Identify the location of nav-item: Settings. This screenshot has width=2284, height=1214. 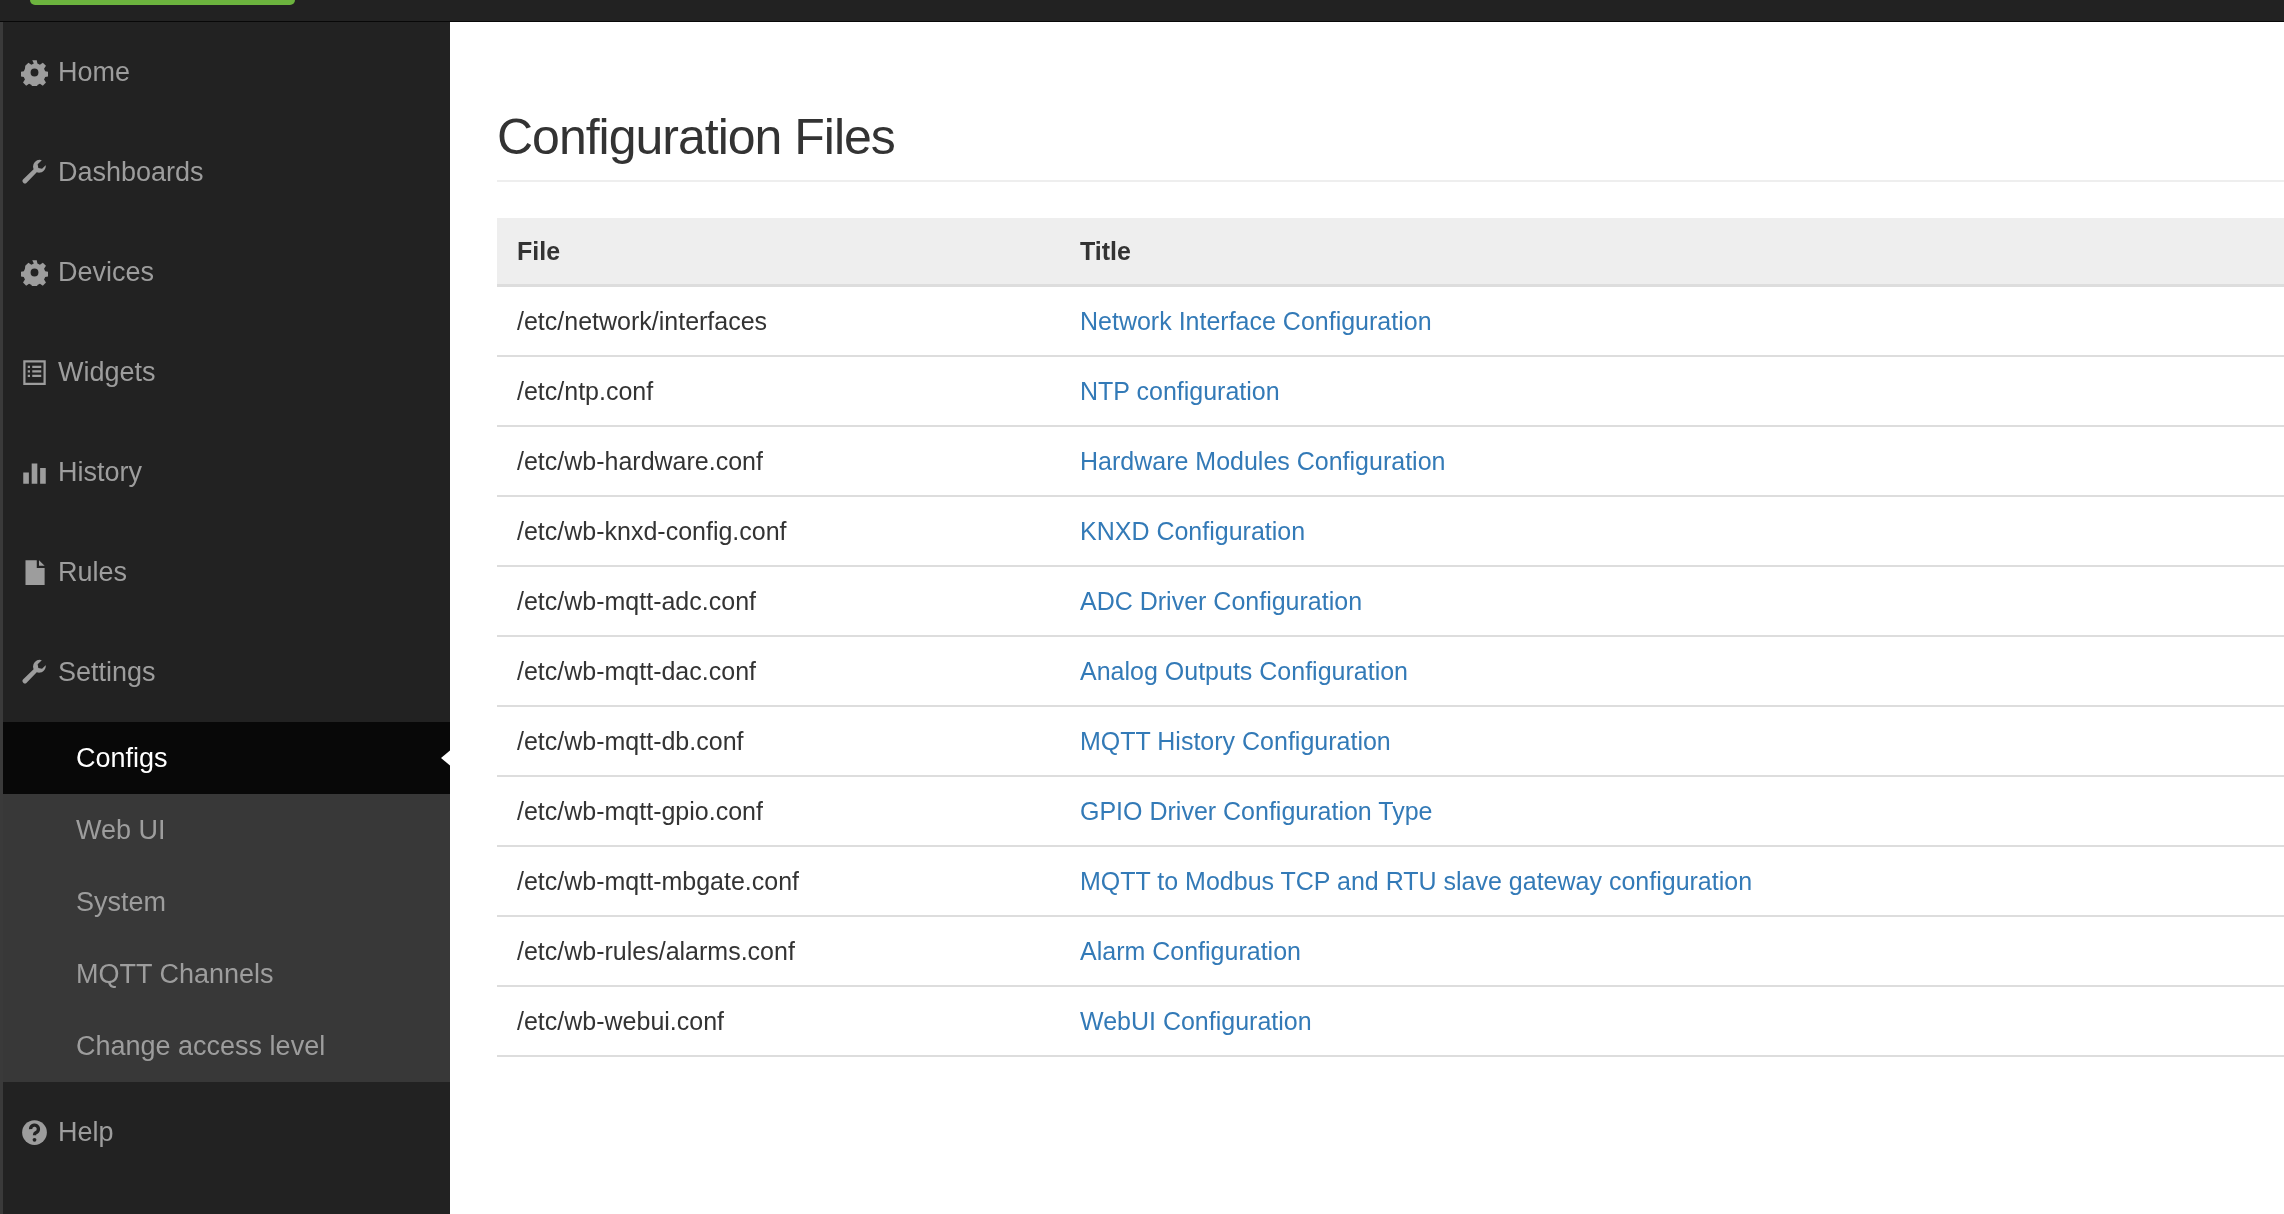
(226, 672).